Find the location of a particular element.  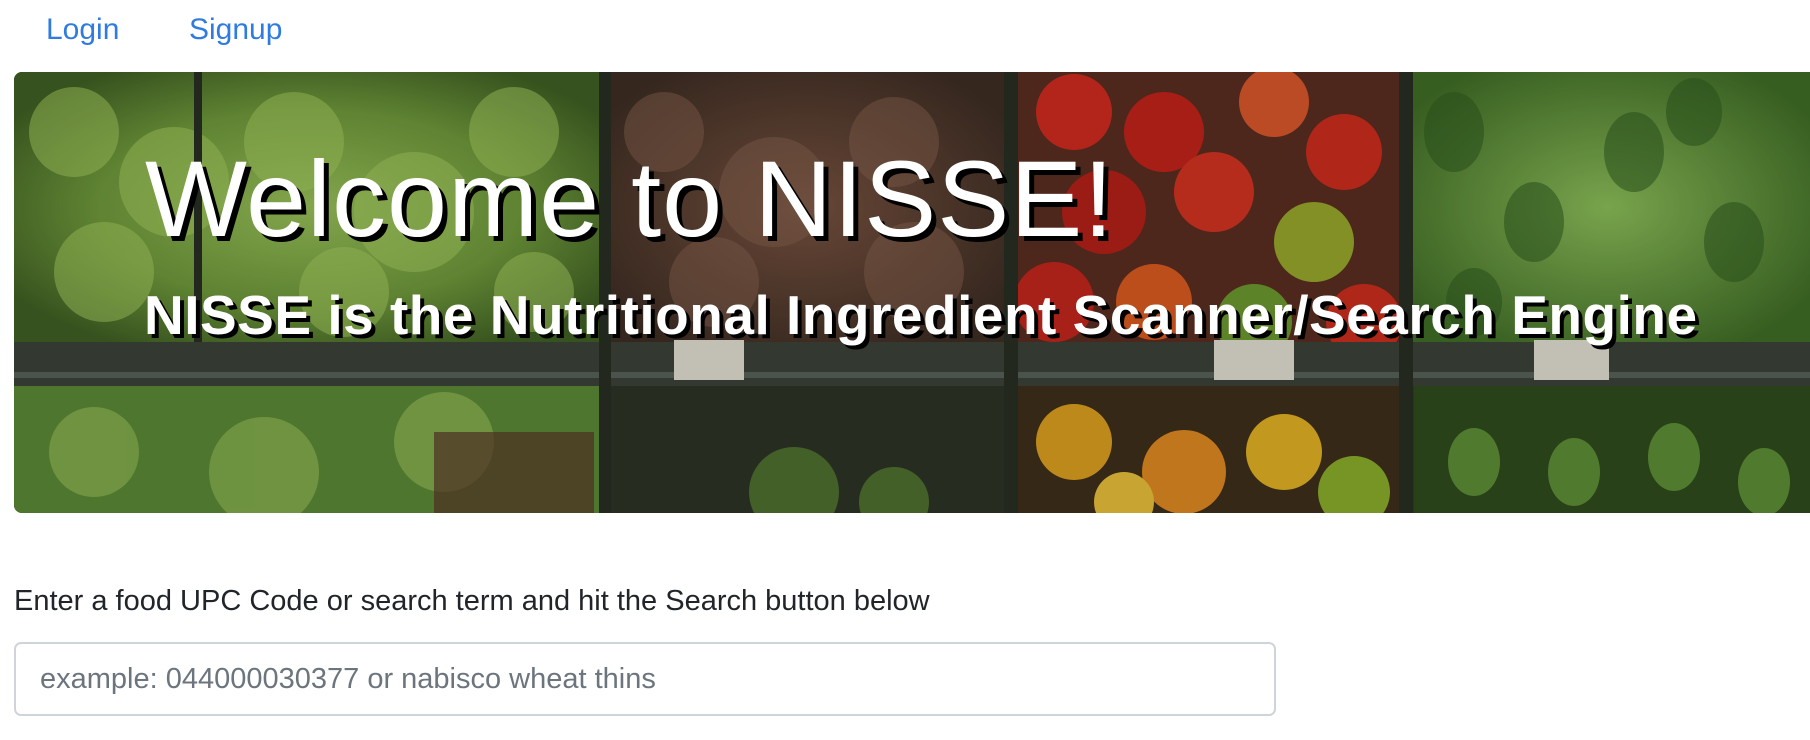

login-link: Login is located at coordinates (82, 30).